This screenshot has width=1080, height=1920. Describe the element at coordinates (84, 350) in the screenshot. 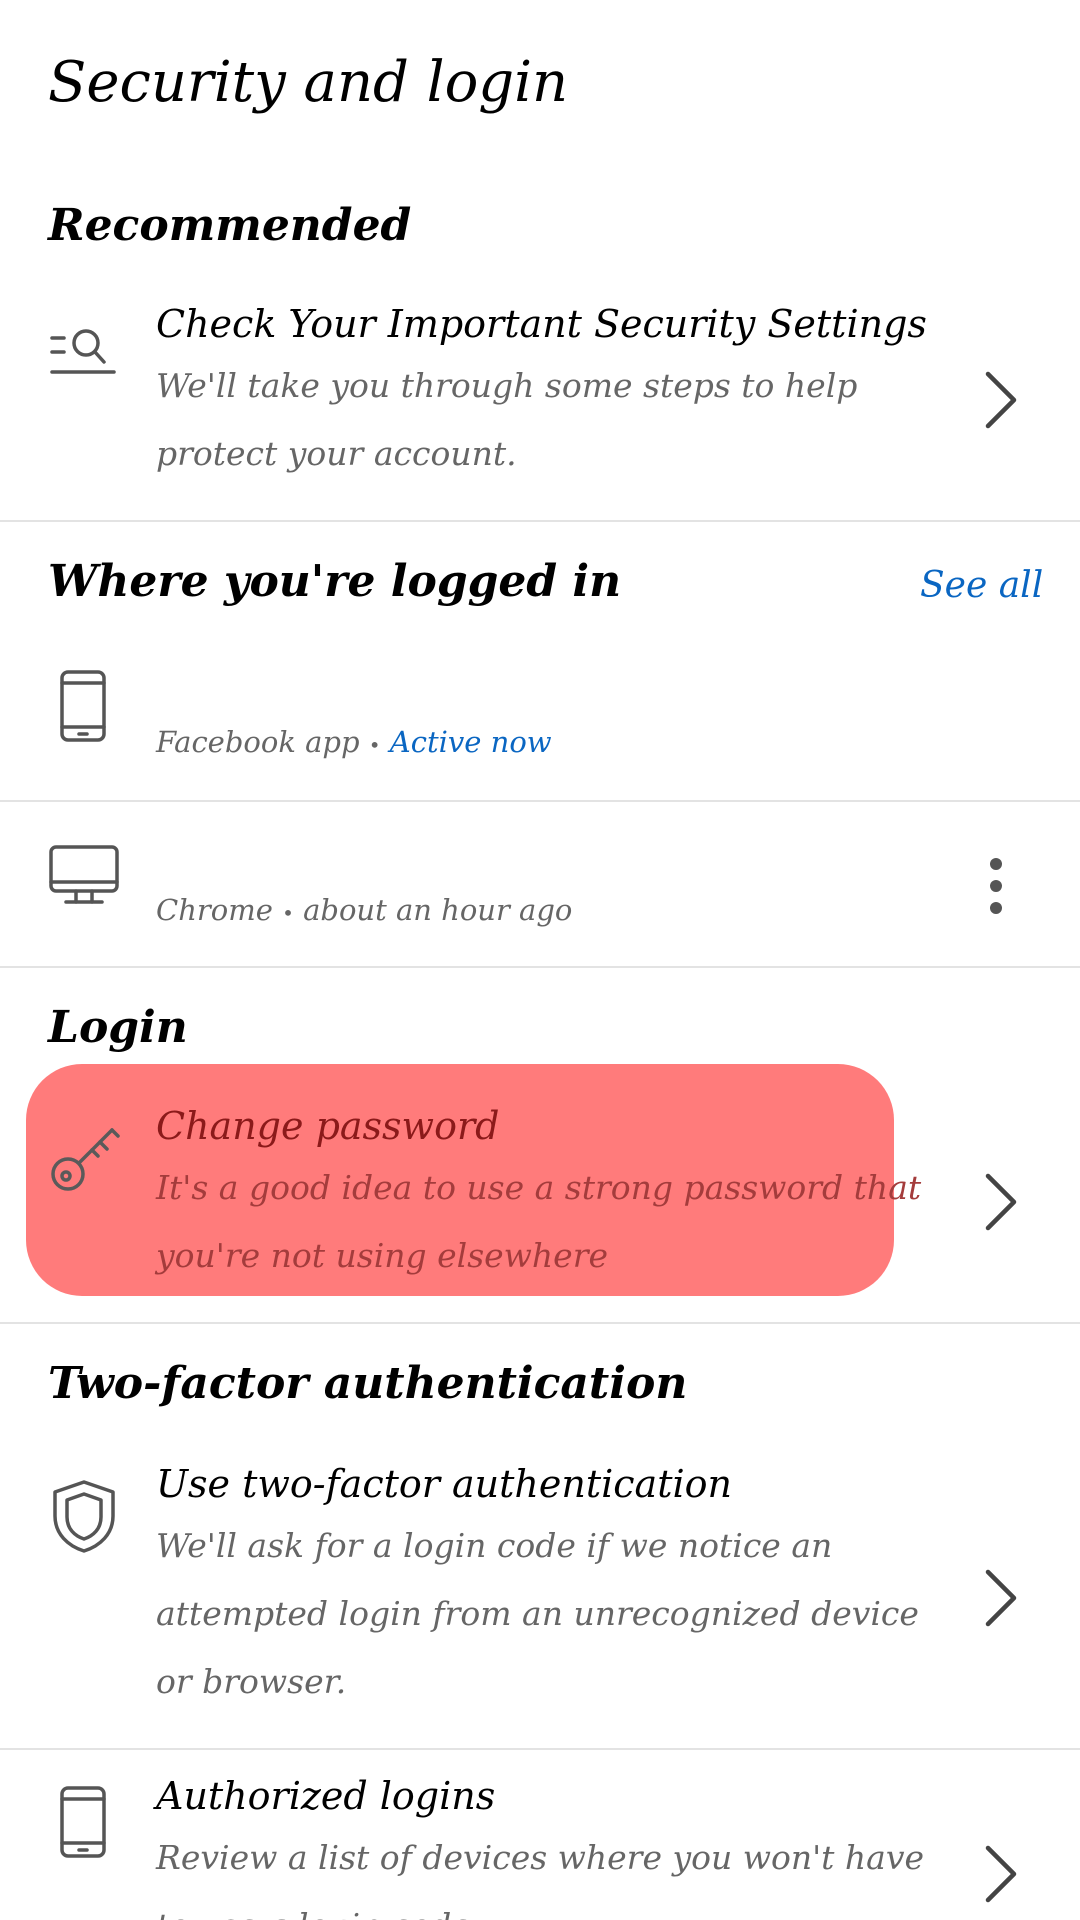

I see `search-list-icon` at that location.